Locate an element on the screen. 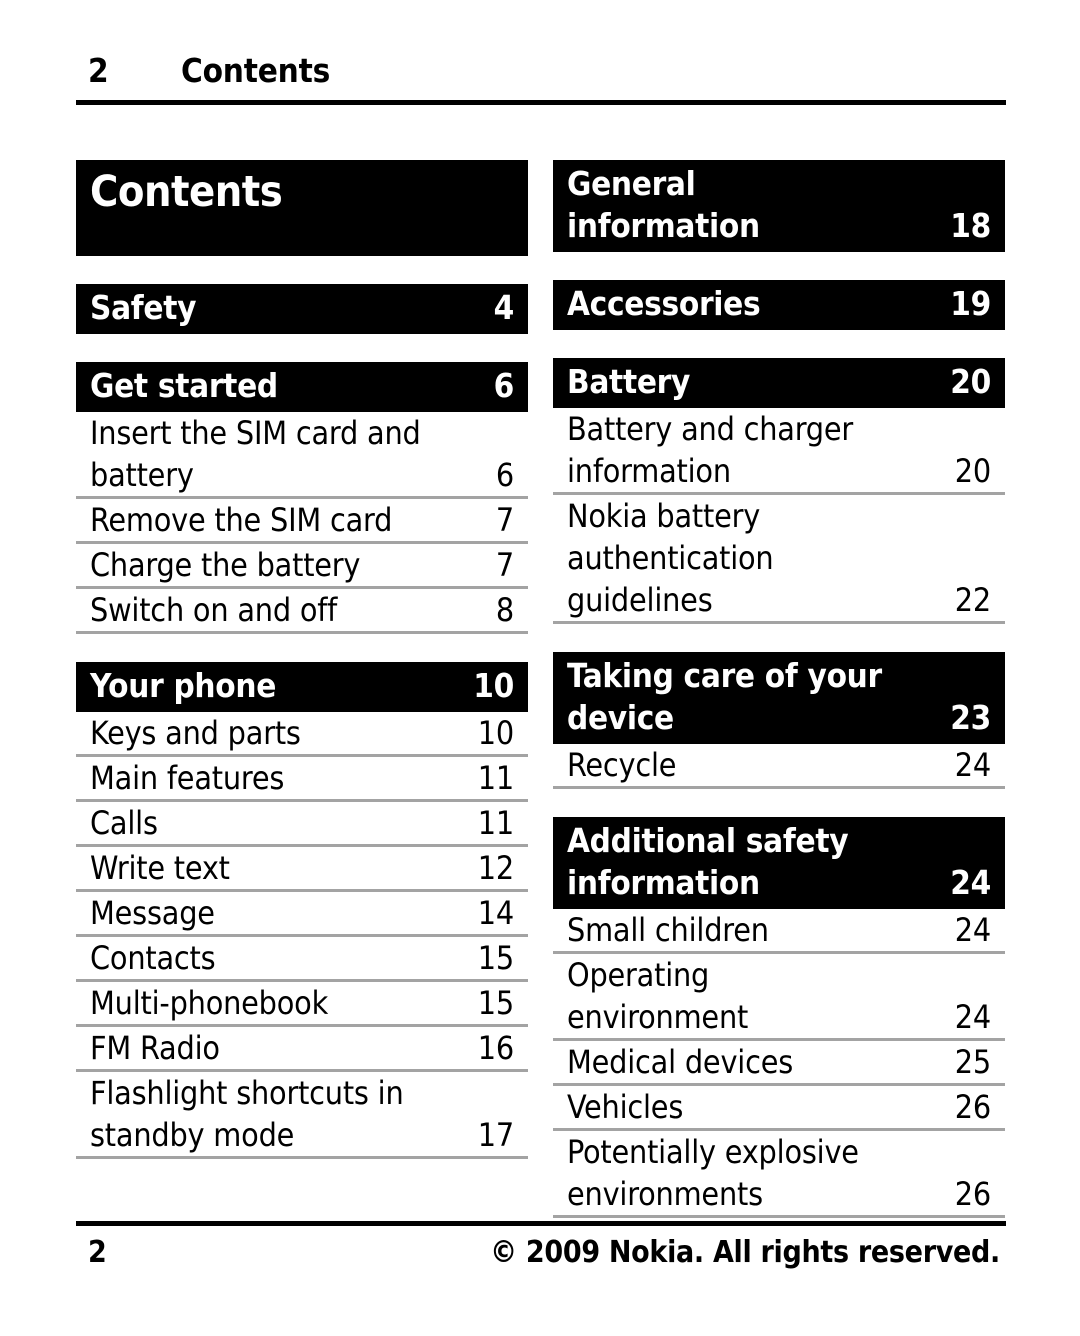 The height and width of the screenshot is (1336, 1080). toc-entry: Potentially explosive environments 26 is located at coordinates (779, 1174).